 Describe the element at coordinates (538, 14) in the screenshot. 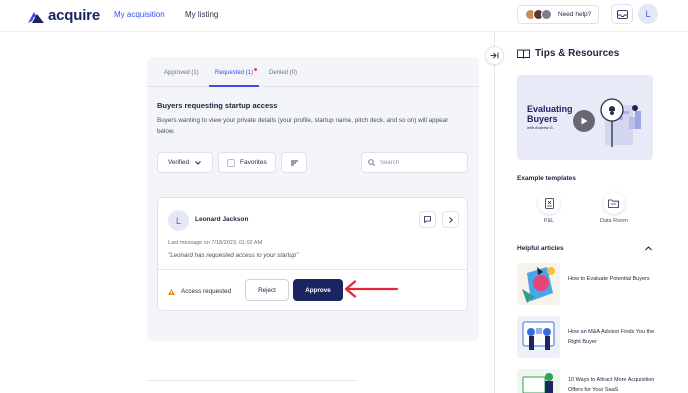

I see `advisor-avatars` at that location.